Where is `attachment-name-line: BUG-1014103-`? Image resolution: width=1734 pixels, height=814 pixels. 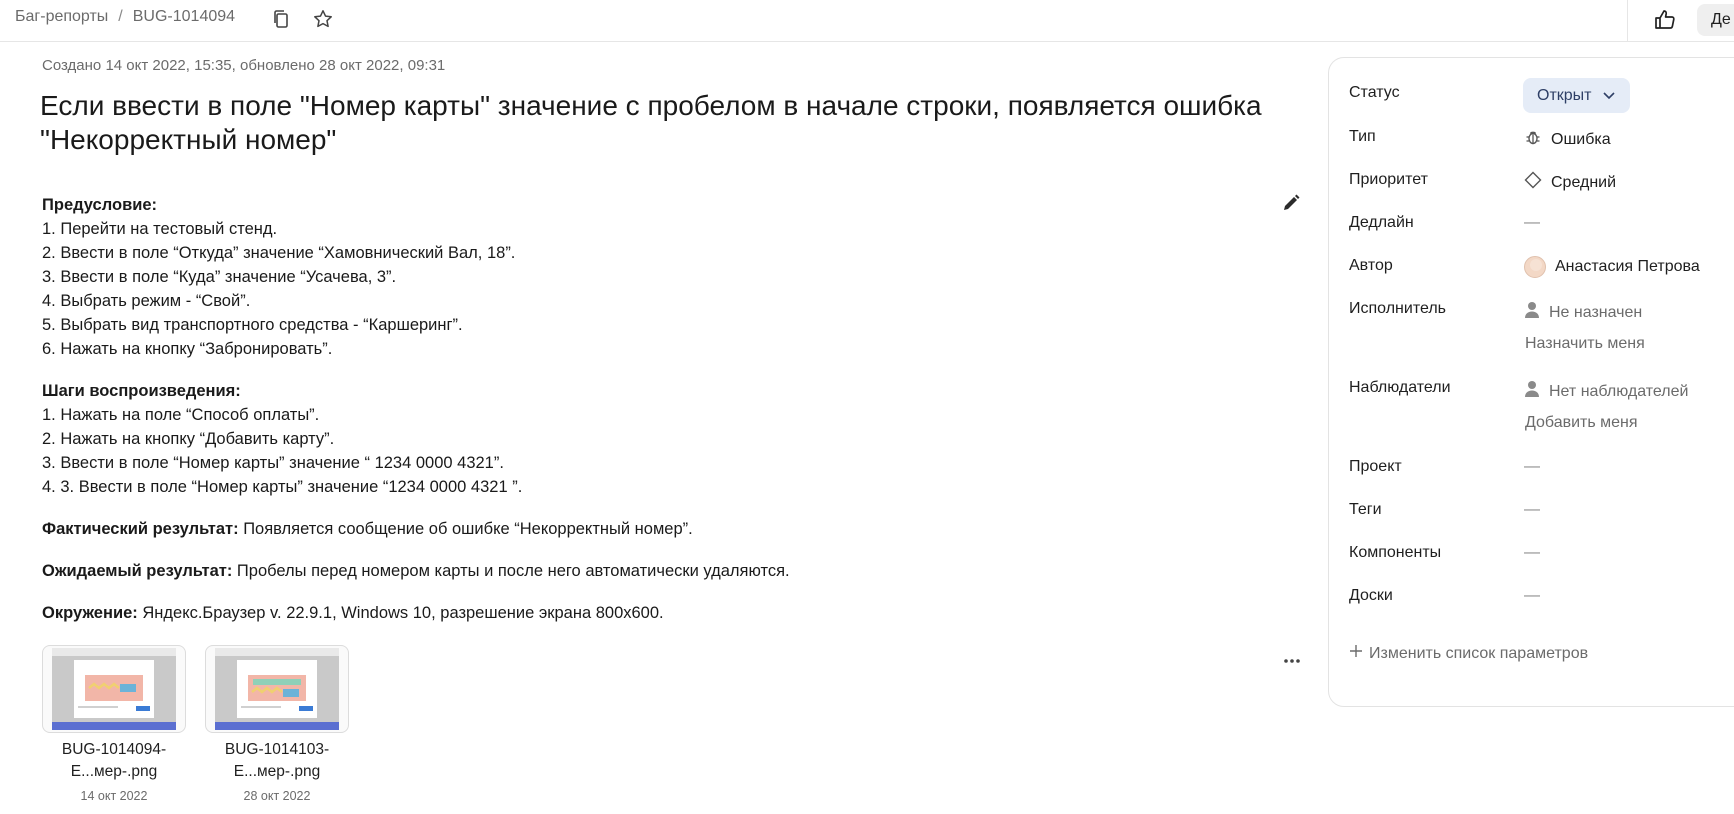
attachment-name-line: BUG-1014103- is located at coordinates (277, 749).